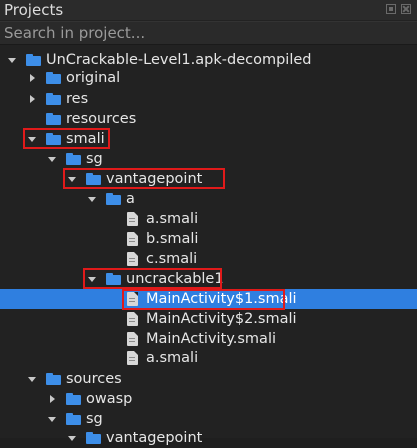 The image size is (417, 448). What do you see at coordinates (208, 199) in the screenshot?
I see `tree-item-a: a` at bounding box center [208, 199].